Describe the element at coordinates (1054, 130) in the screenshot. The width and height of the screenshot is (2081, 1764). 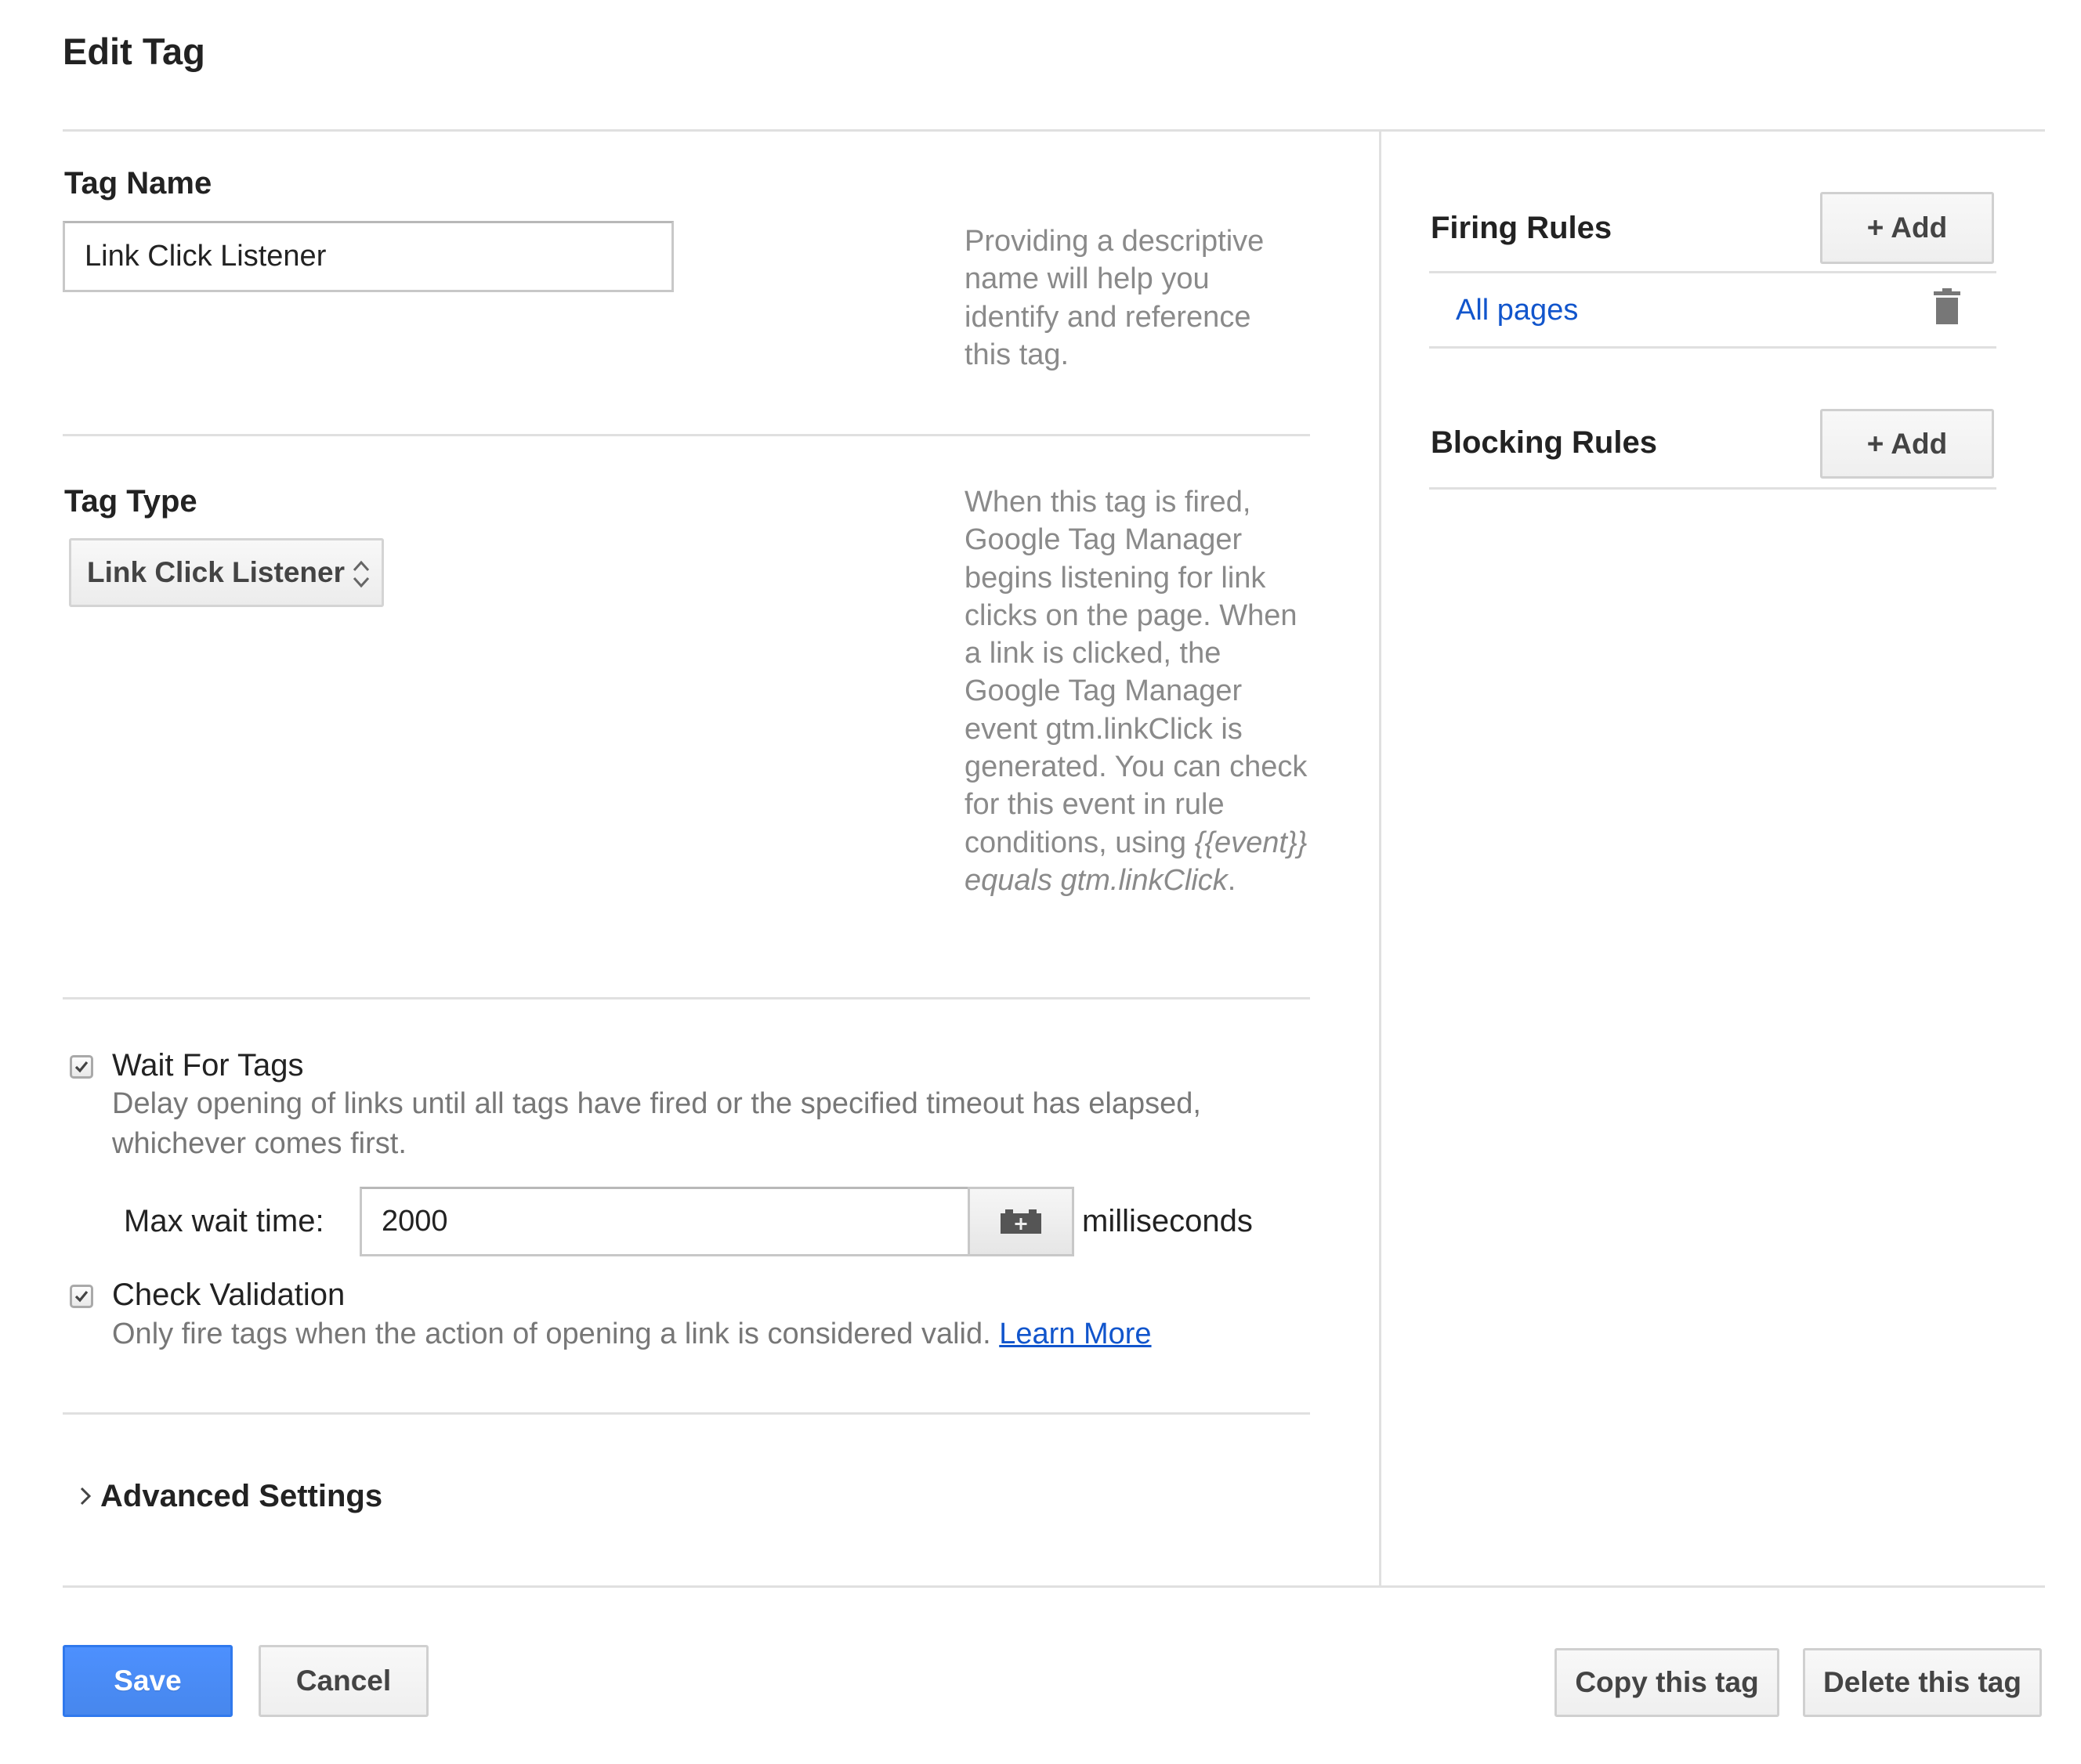
I see `header-divider` at that location.